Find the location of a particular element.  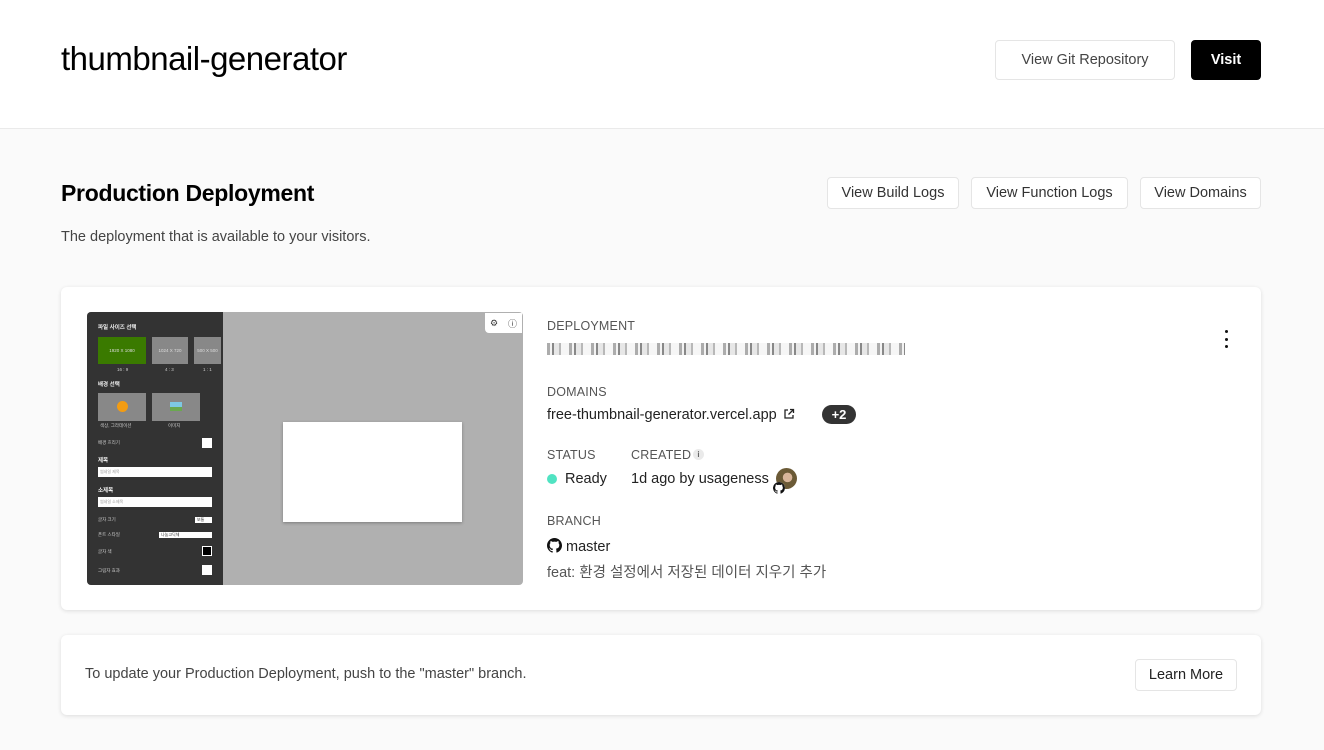

status-value: Ready is located at coordinates (586, 479).